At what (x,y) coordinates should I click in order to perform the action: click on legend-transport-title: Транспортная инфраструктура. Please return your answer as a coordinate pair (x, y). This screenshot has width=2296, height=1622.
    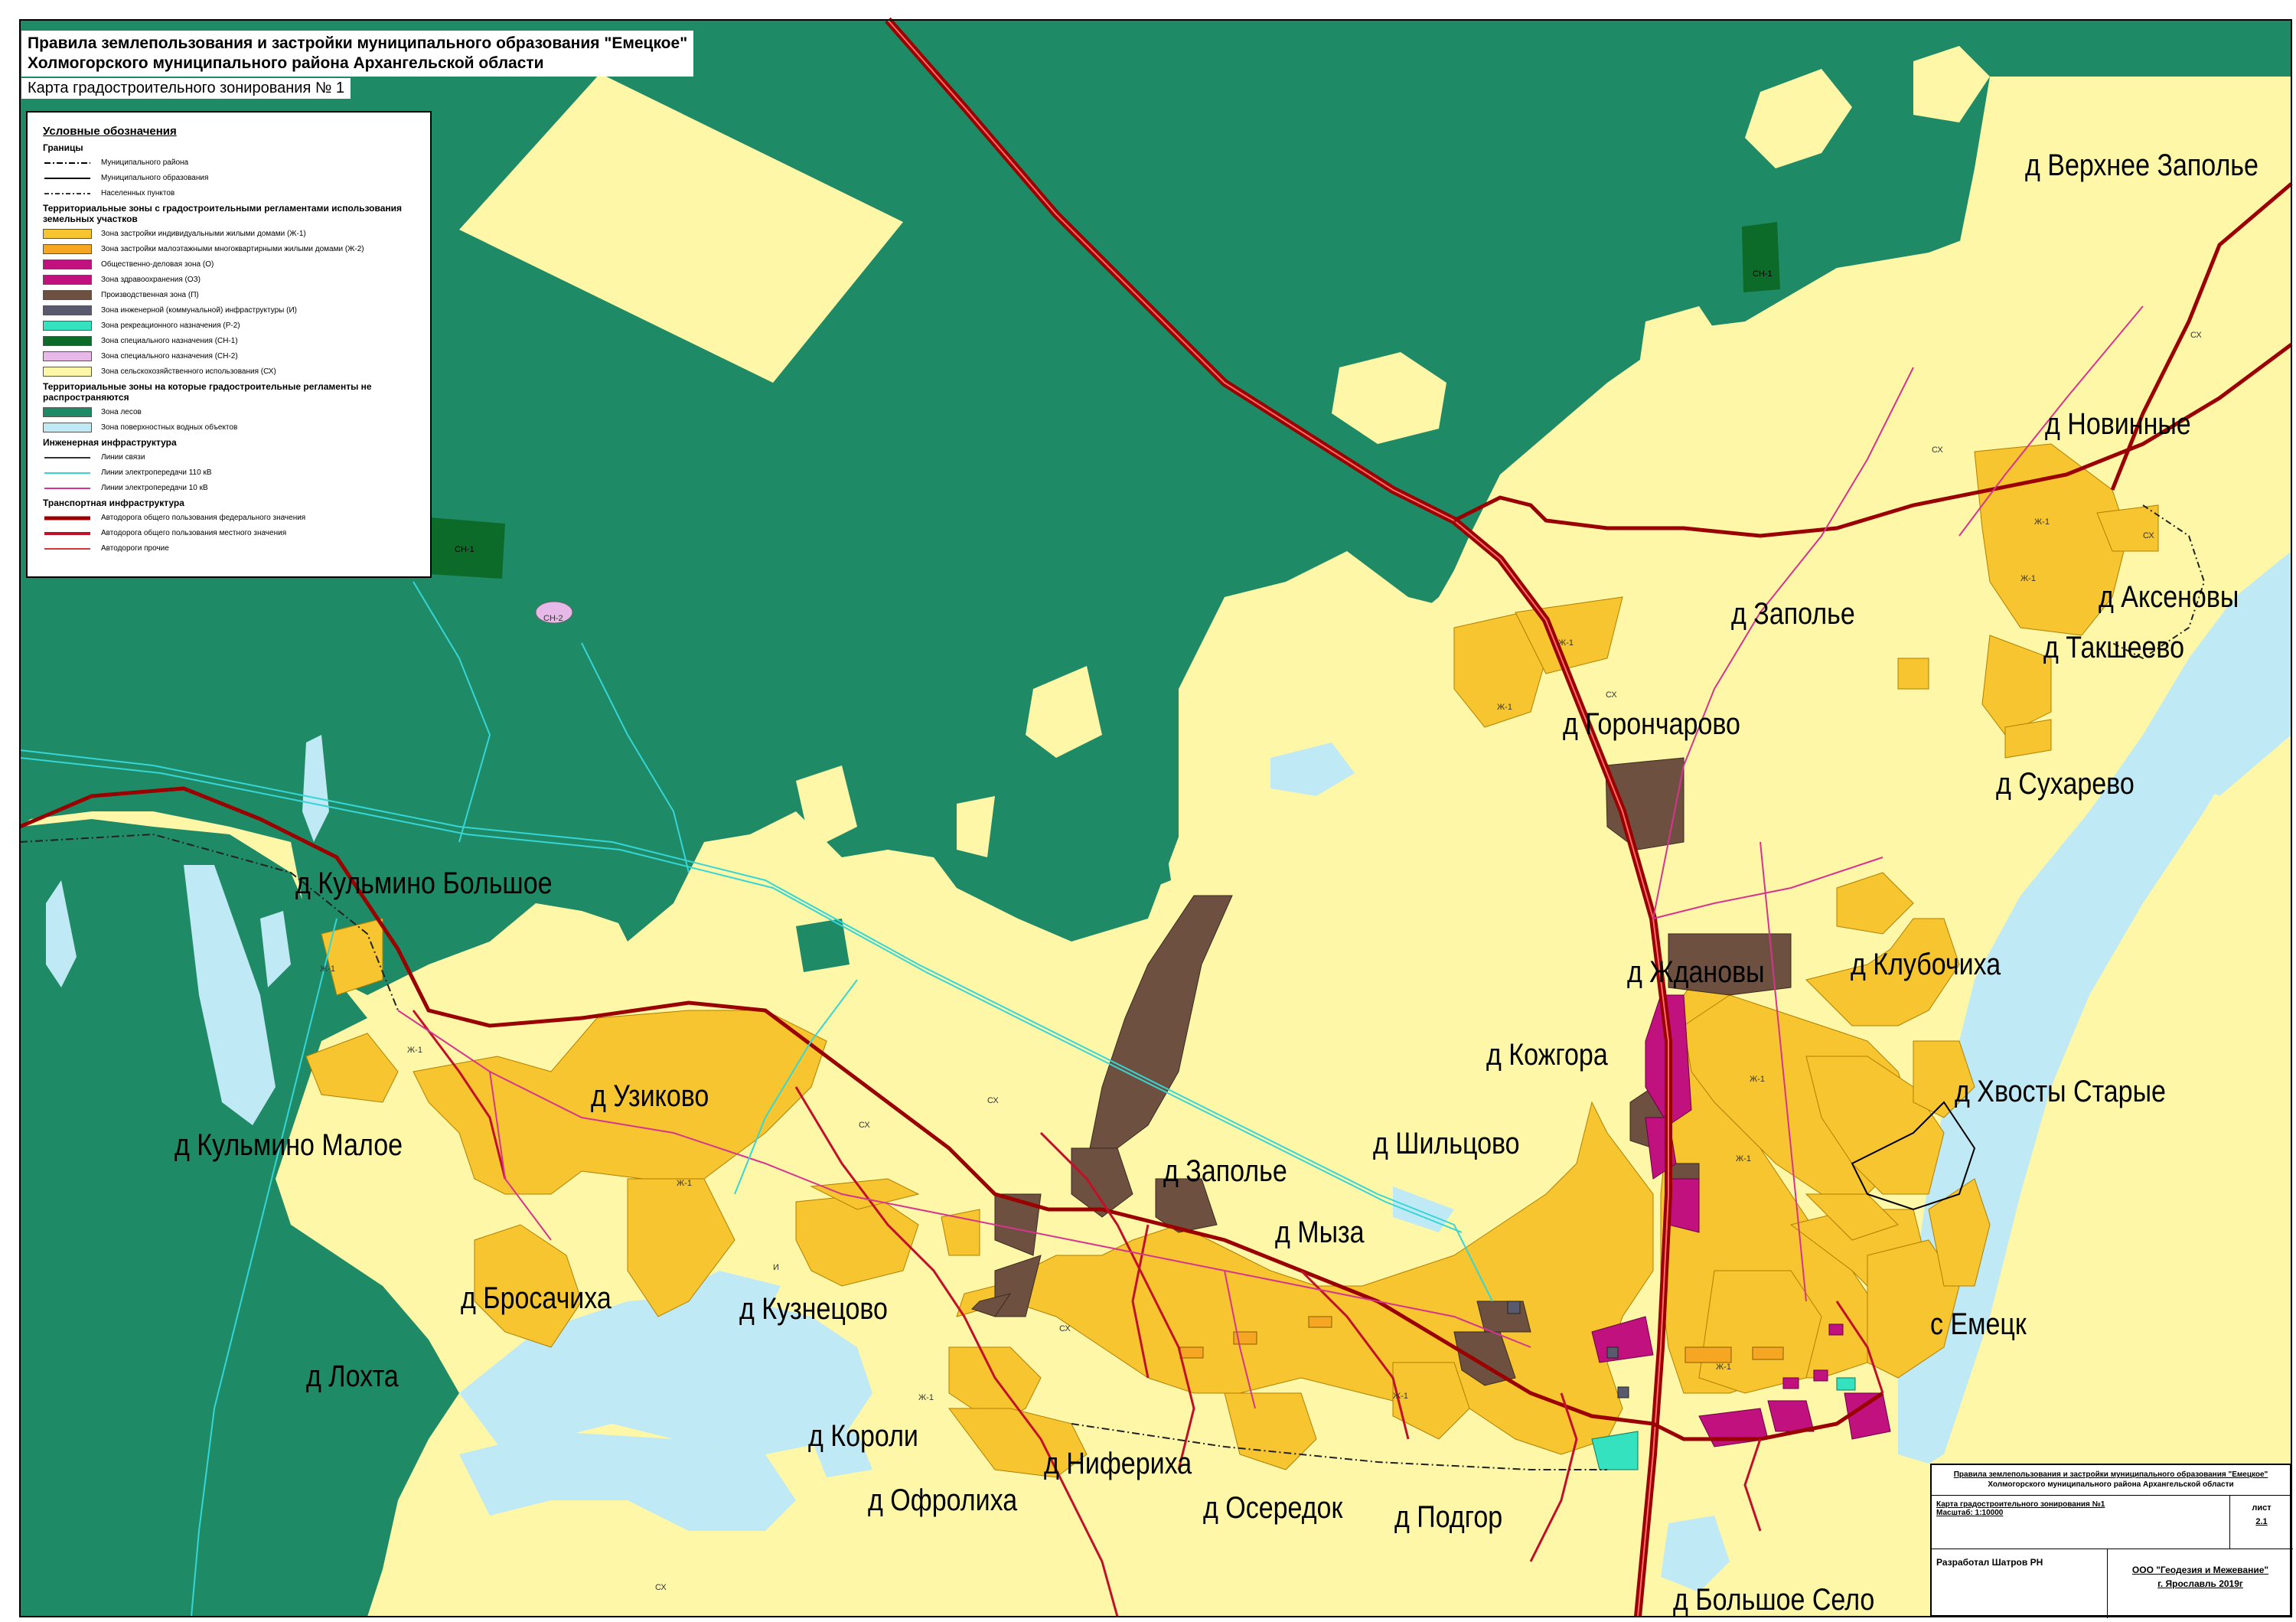
    Looking at the image, I should click on (113, 503).